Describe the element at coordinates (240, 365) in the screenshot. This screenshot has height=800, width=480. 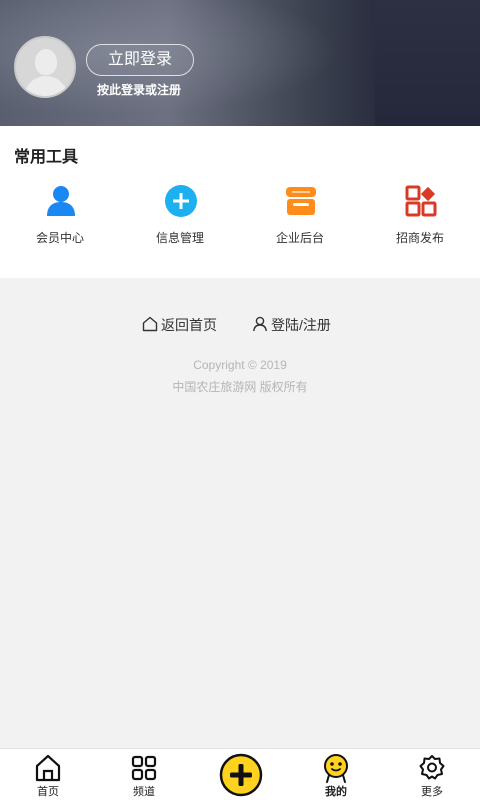
I see `copyright-text: Copyright © 2019` at that location.